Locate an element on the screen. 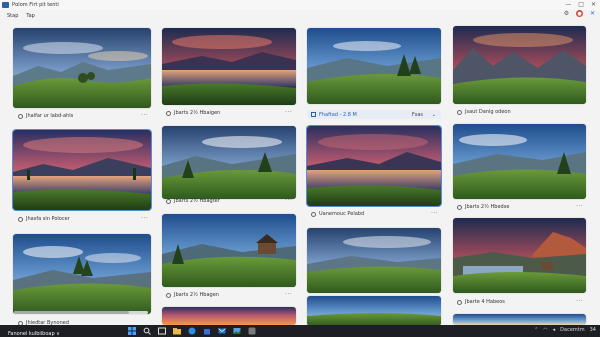 This screenshot has width=600, height=337. system-tray: ⌃ ◠ ◂ Dacemtm 34 is located at coordinates (565, 330).